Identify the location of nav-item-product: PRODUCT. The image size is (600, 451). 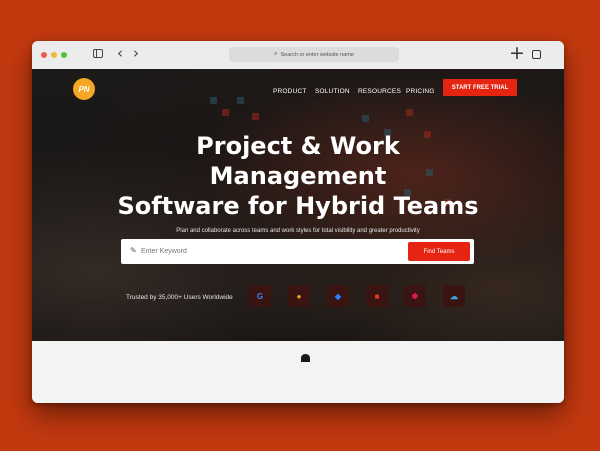
(290, 91).